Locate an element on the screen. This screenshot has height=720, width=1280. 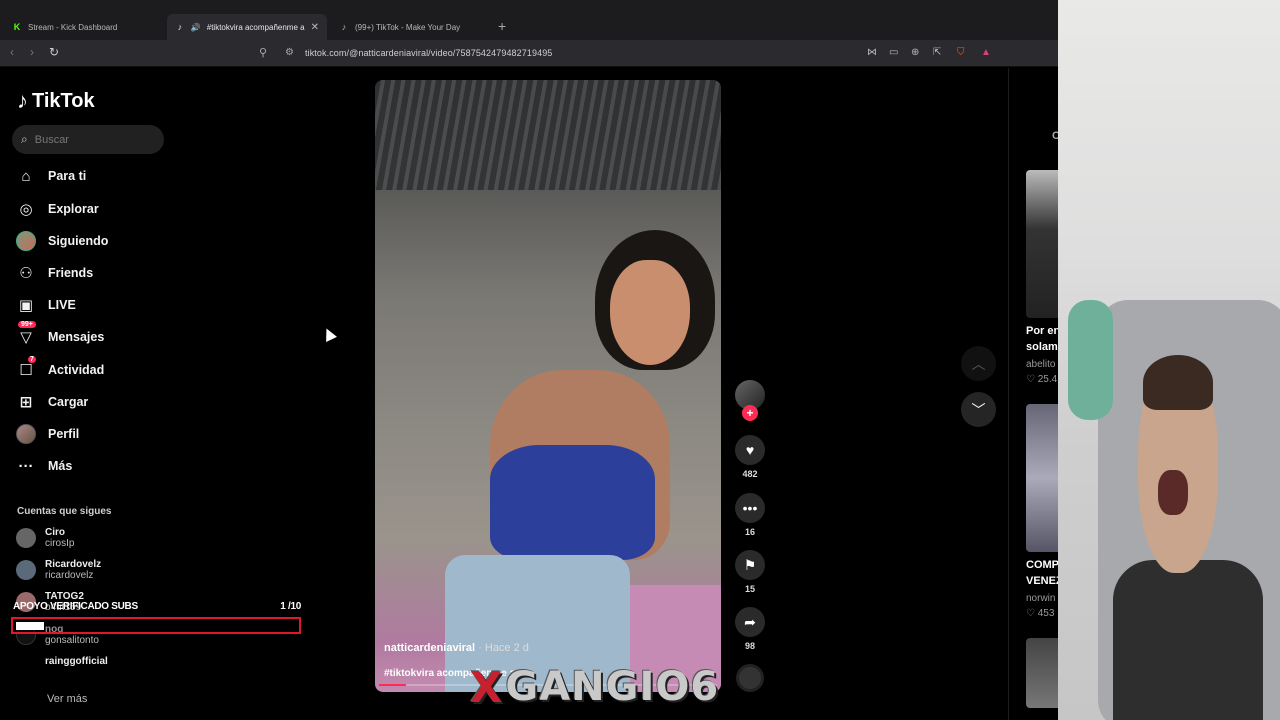
subs-goal-fill is located at coordinates (30, 626).